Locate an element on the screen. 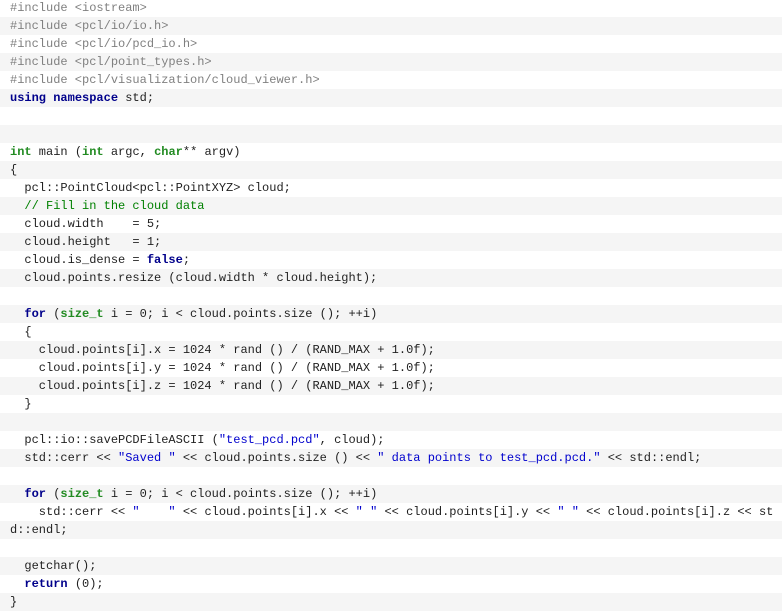 This screenshot has width=782, height=611. code-token: #include <pcl/io/io.h> is located at coordinates (89, 26).